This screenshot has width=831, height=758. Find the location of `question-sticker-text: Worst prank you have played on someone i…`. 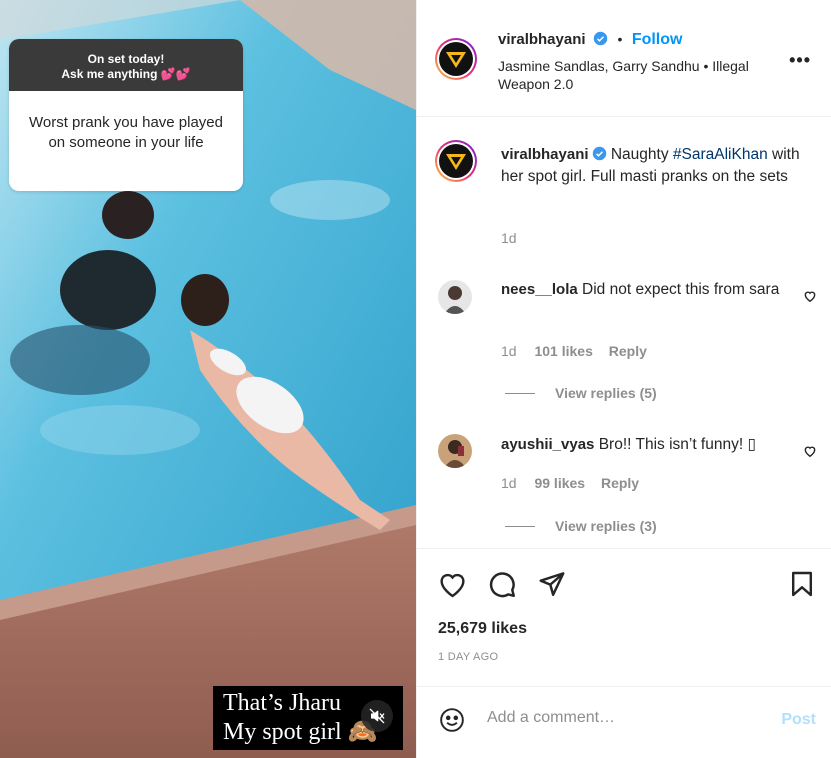

question-sticker-text: Worst prank you have played on someone i… is located at coordinates (126, 132).